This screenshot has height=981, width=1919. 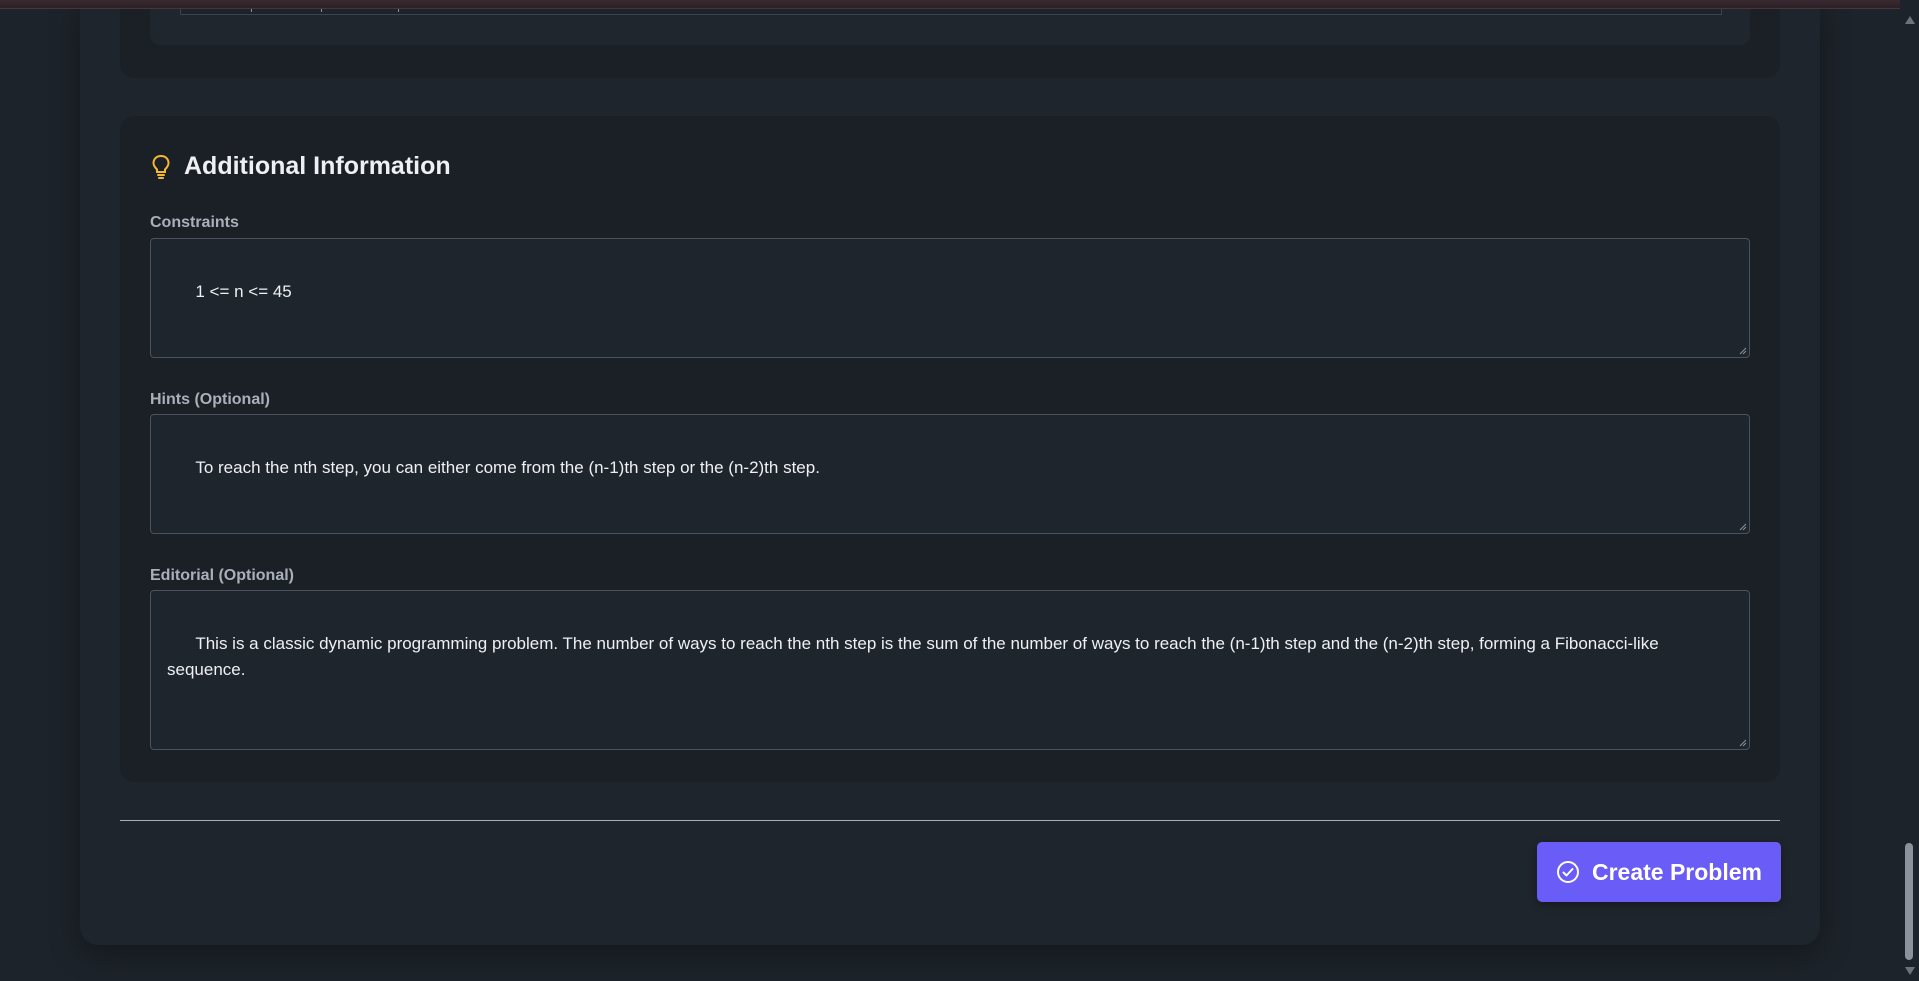 What do you see at coordinates (194, 222) in the screenshot?
I see `constraints-label: Constraints` at bounding box center [194, 222].